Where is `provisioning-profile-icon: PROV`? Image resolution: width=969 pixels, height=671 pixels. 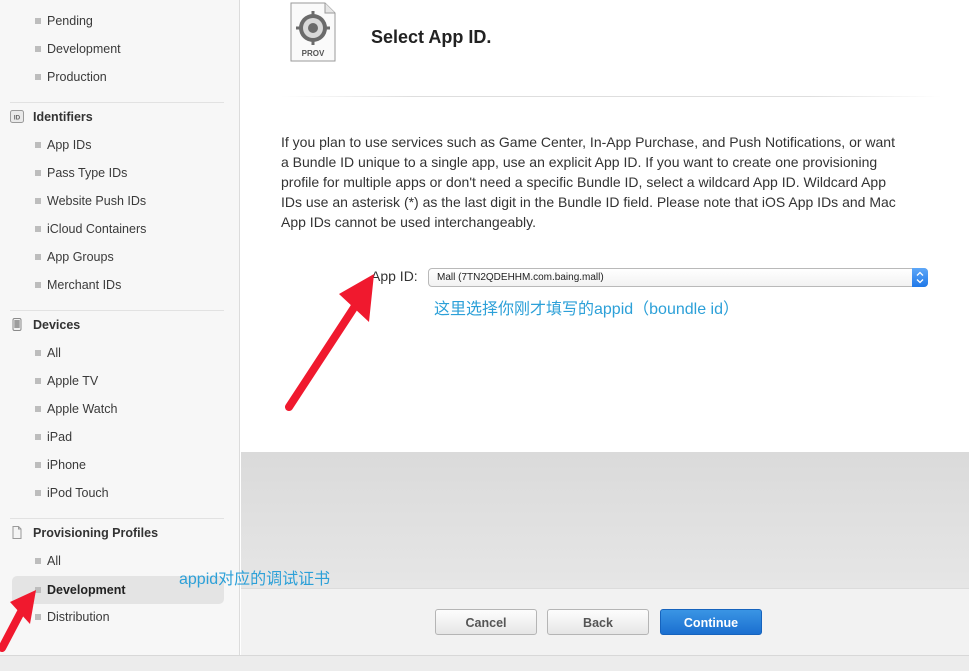
provisioning-profile-icon: PROV is located at coordinates (313, 32).